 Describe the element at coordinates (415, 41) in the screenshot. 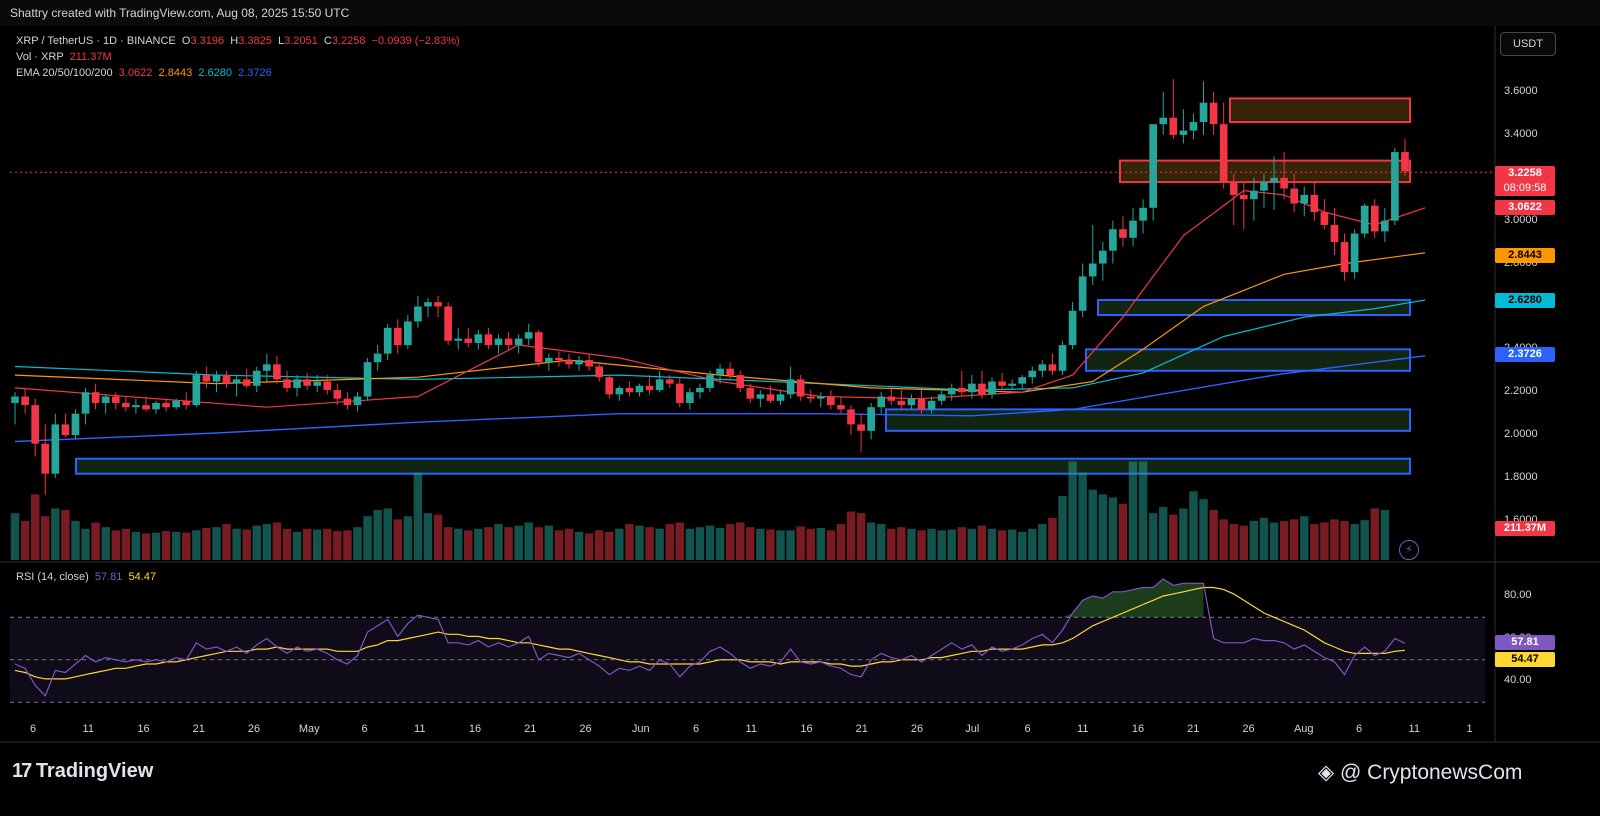

I see `change-value: −0.0939 (−2.83%)` at that location.